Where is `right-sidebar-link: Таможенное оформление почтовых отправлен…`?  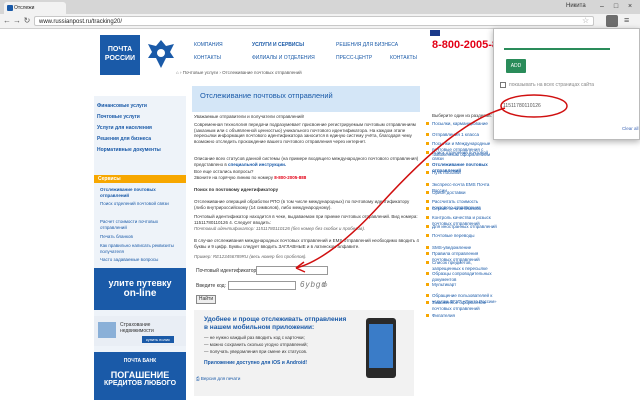
right-sidebar-link: Таможенное оформление почтовых отправлен… is located at coordinates (465, 305).